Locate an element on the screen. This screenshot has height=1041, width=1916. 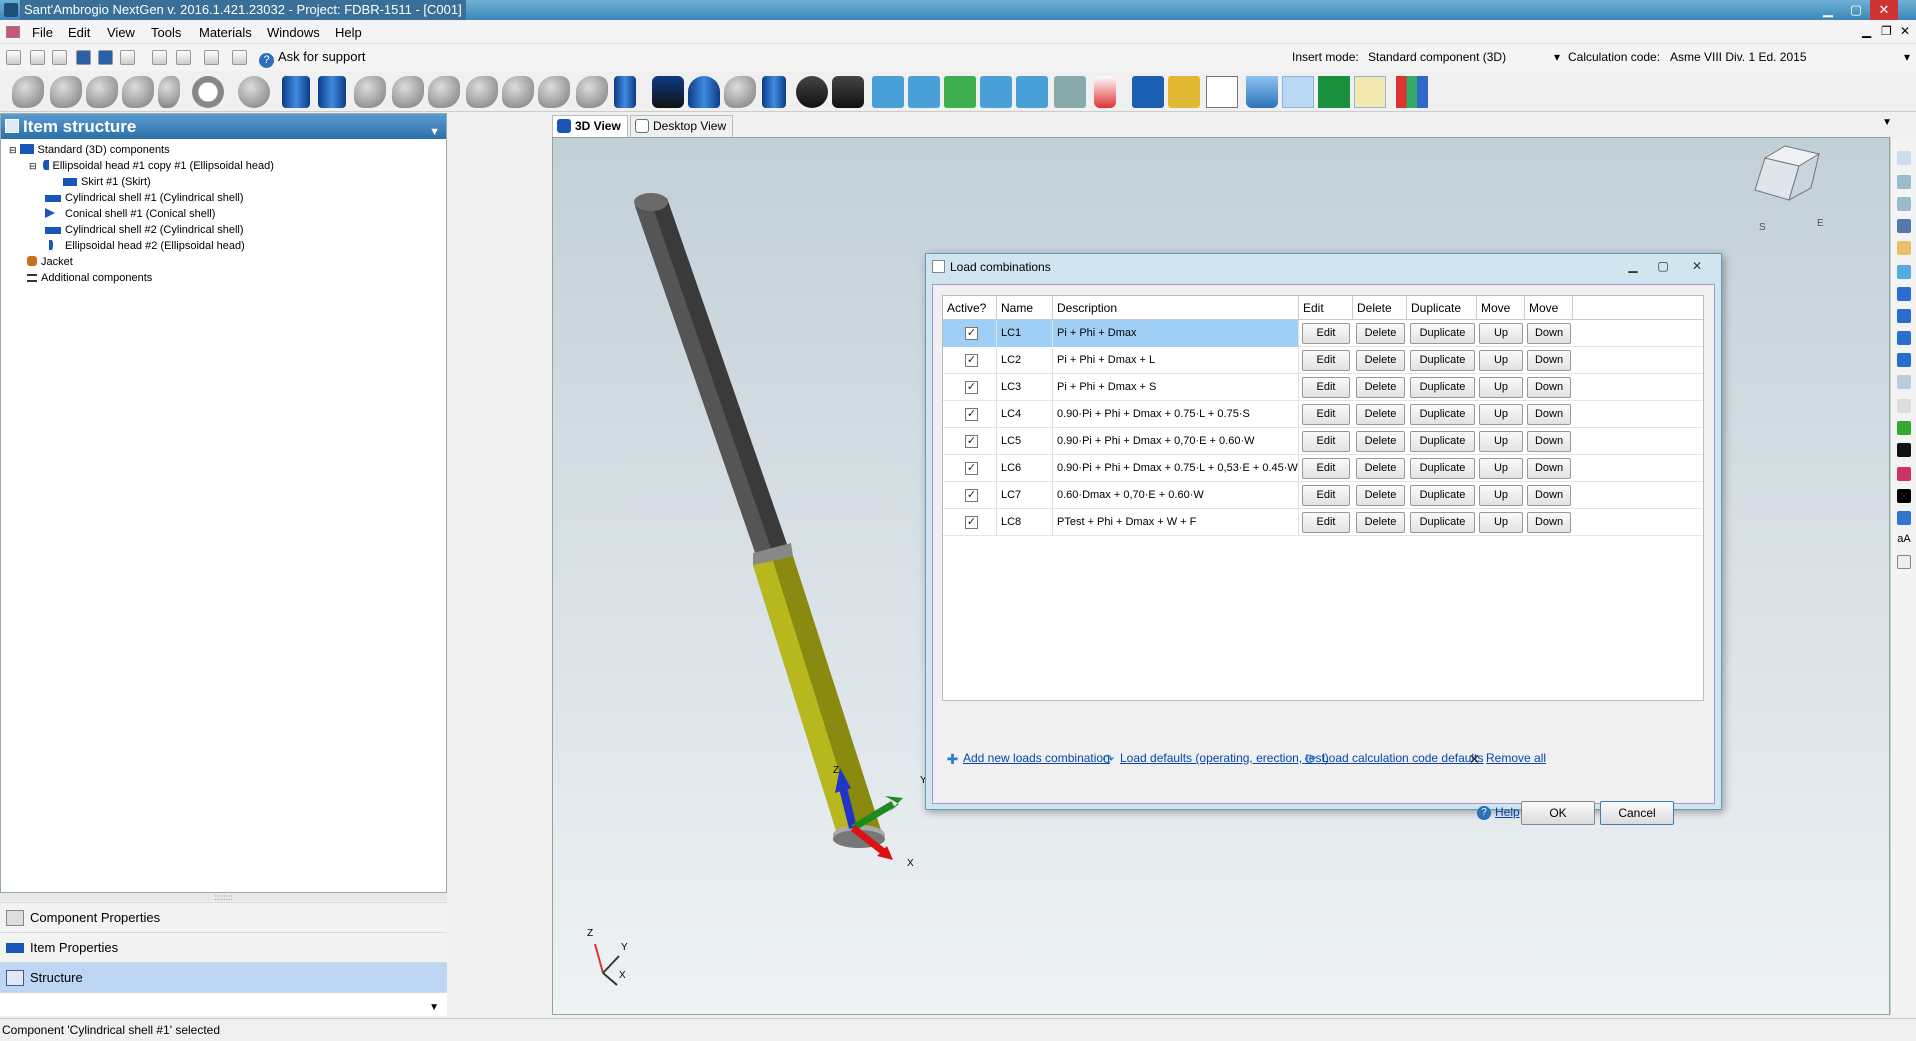
books-icon is located at coordinates (1184, 92).